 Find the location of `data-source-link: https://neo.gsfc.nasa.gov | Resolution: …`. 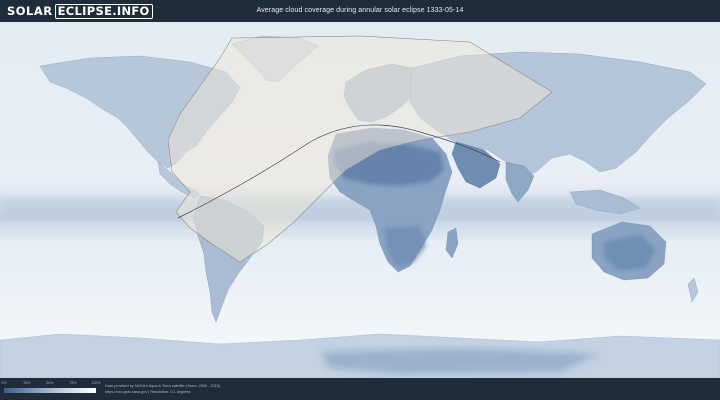

data-source-link: https://neo.gsfc.nasa.gov | Resolution: … is located at coordinates (147, 392).